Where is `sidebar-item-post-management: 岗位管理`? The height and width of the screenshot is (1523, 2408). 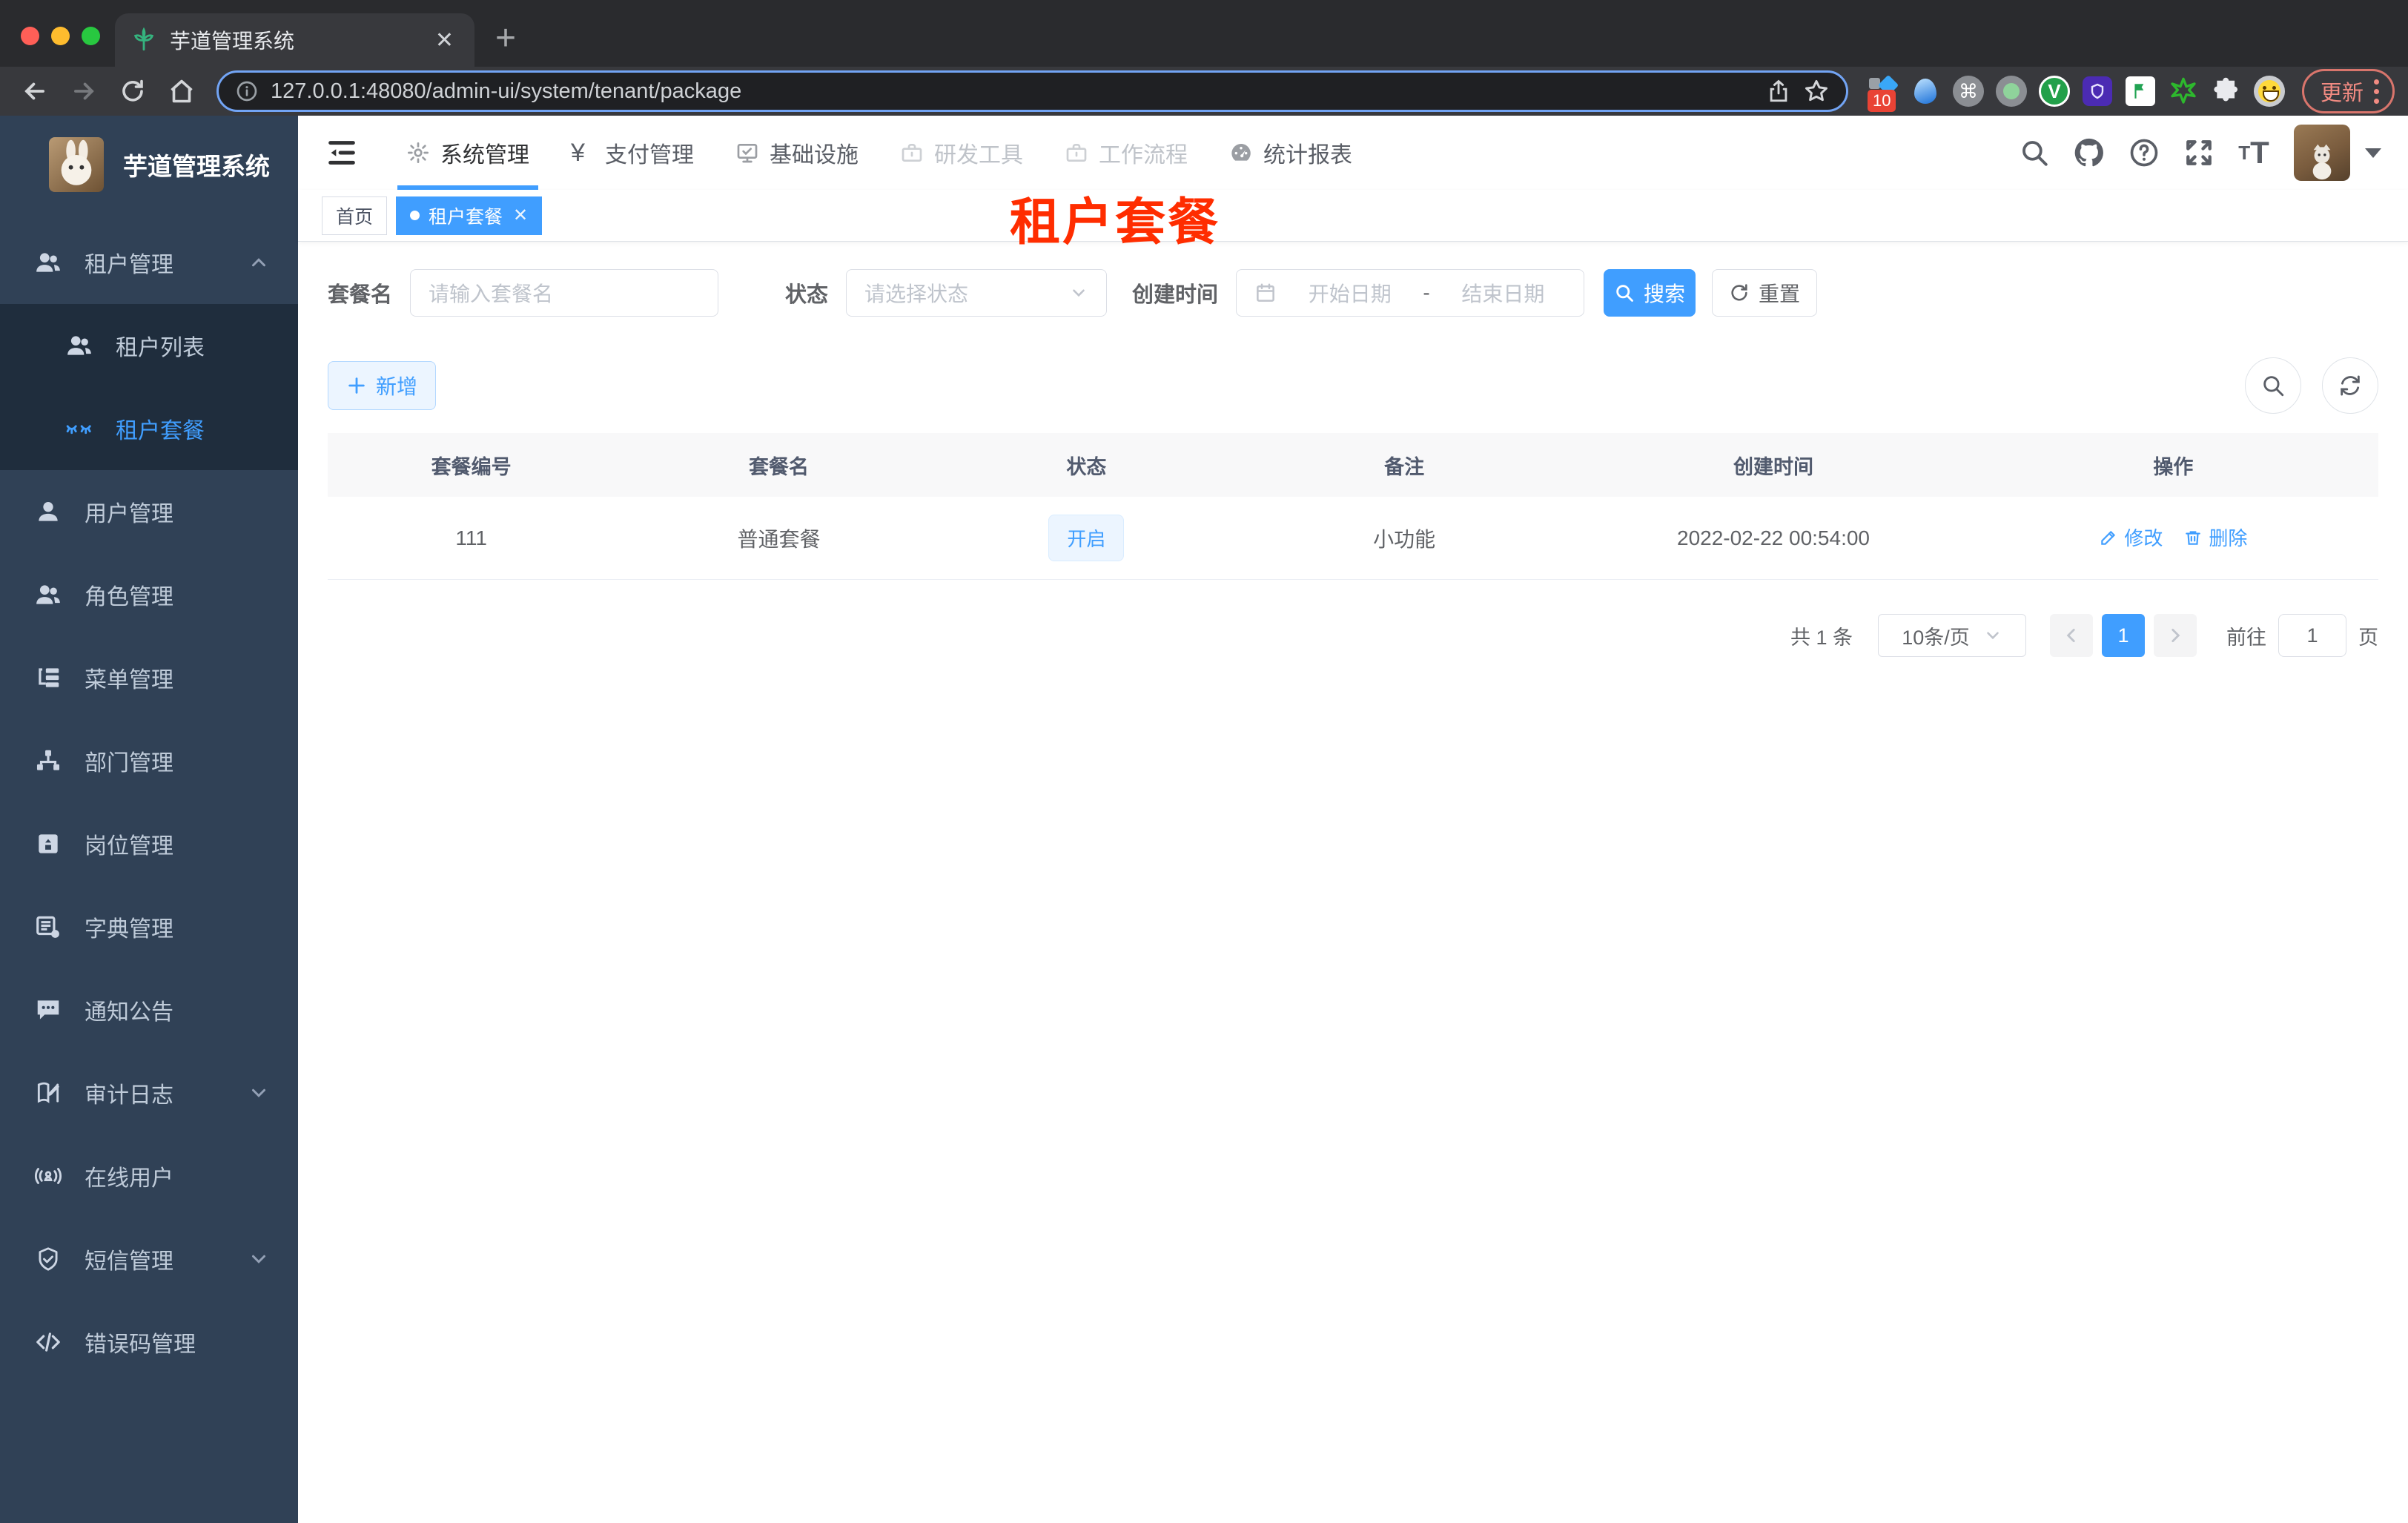 sidebar-item-post-management: 岗位管理 is located at coordinates (149, 844).